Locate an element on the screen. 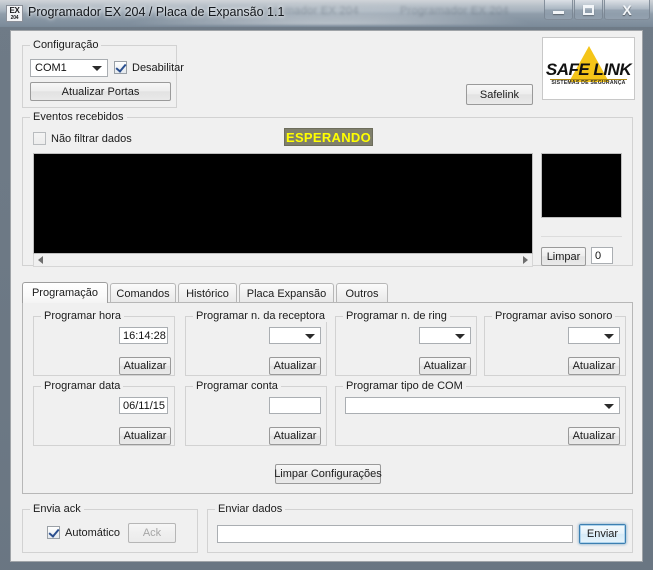 Image resolution: width=653 pixels, height=570 pixels. window-controls: X is located at coordinates (596, 10).